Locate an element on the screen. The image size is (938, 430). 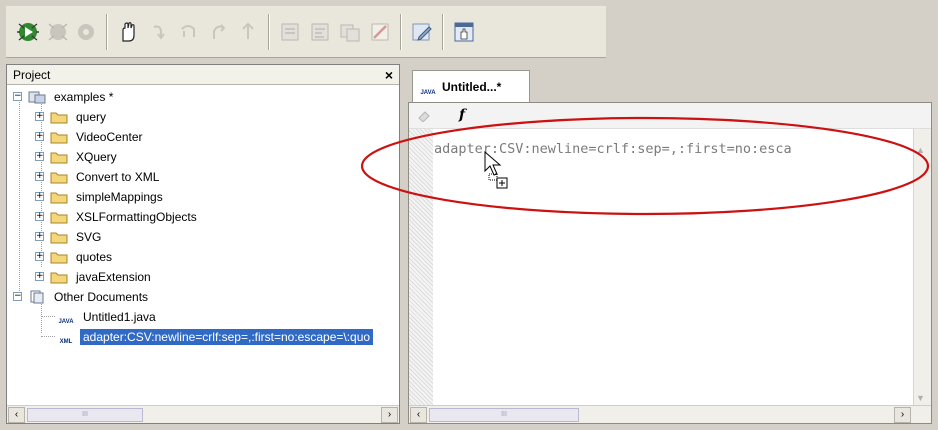
tree-root-examples: − examples * is located at coordinates (64, 96).